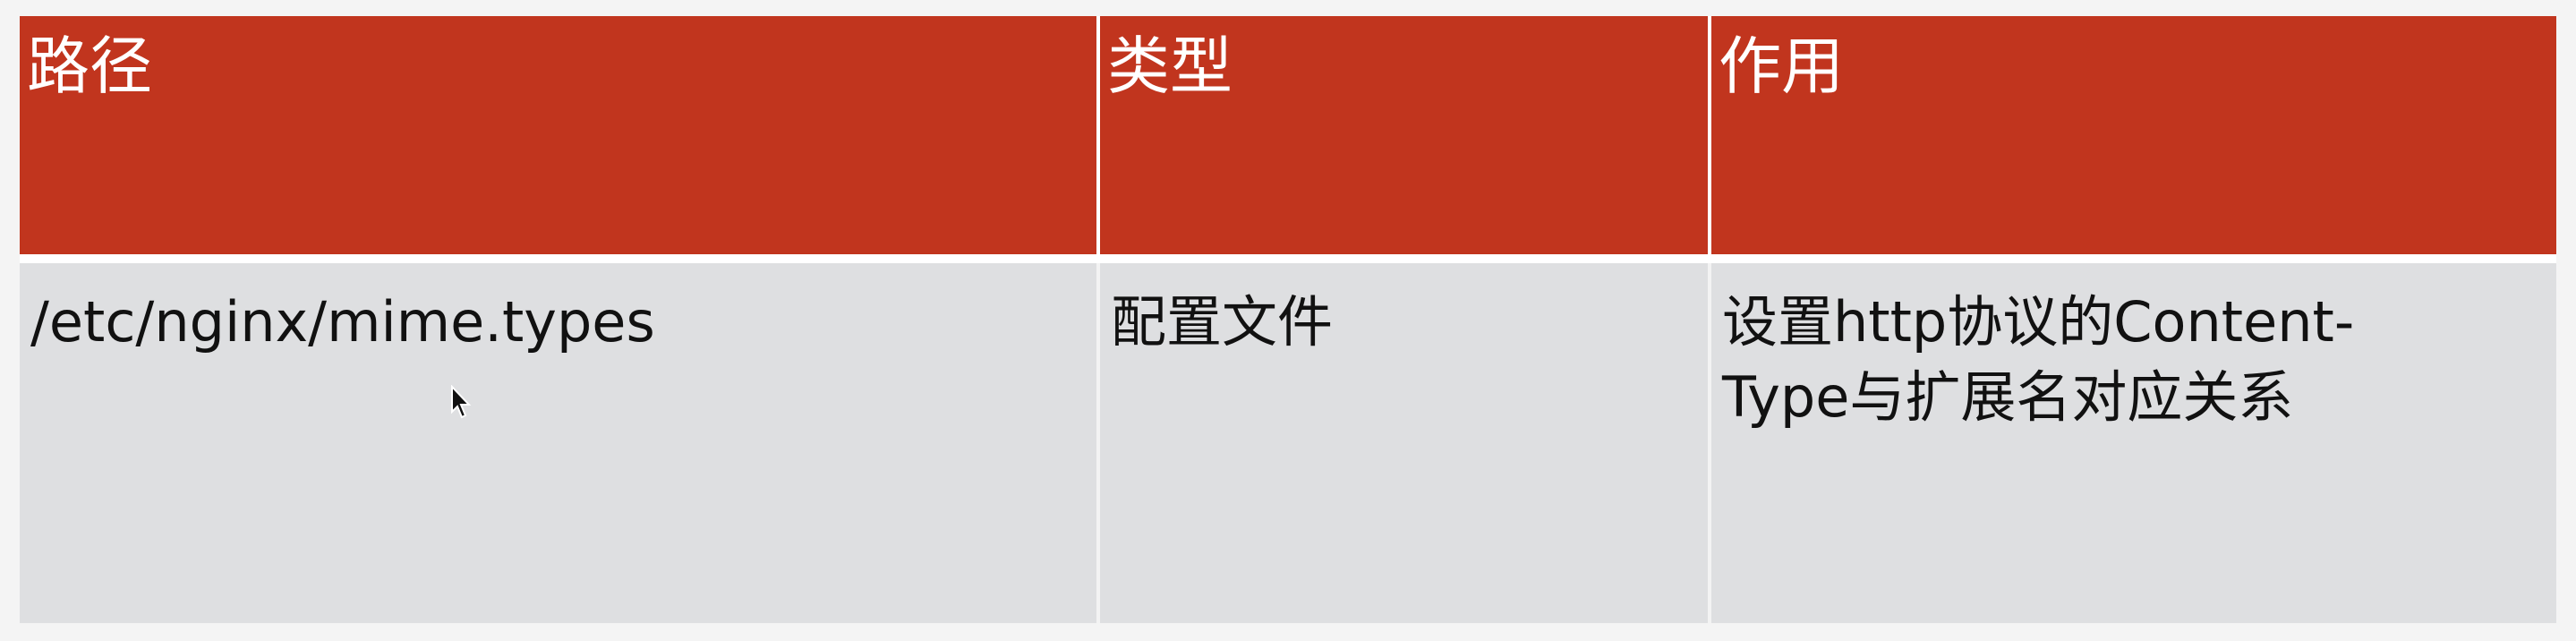 This screenshot has height=641, width=2576. Describe the element at coordinates (89, 67) in the screenshot. I see `header-path-label: 路径` at that location.